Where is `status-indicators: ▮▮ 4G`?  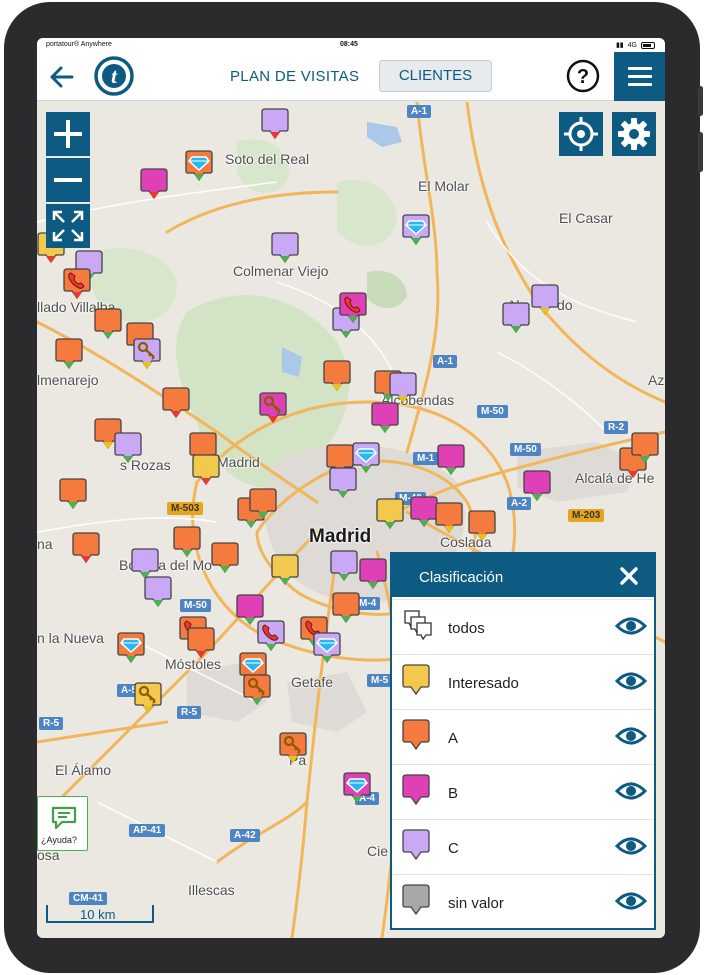
status-indicators: ▮▮ 4G is located at coordinates (635, 45).